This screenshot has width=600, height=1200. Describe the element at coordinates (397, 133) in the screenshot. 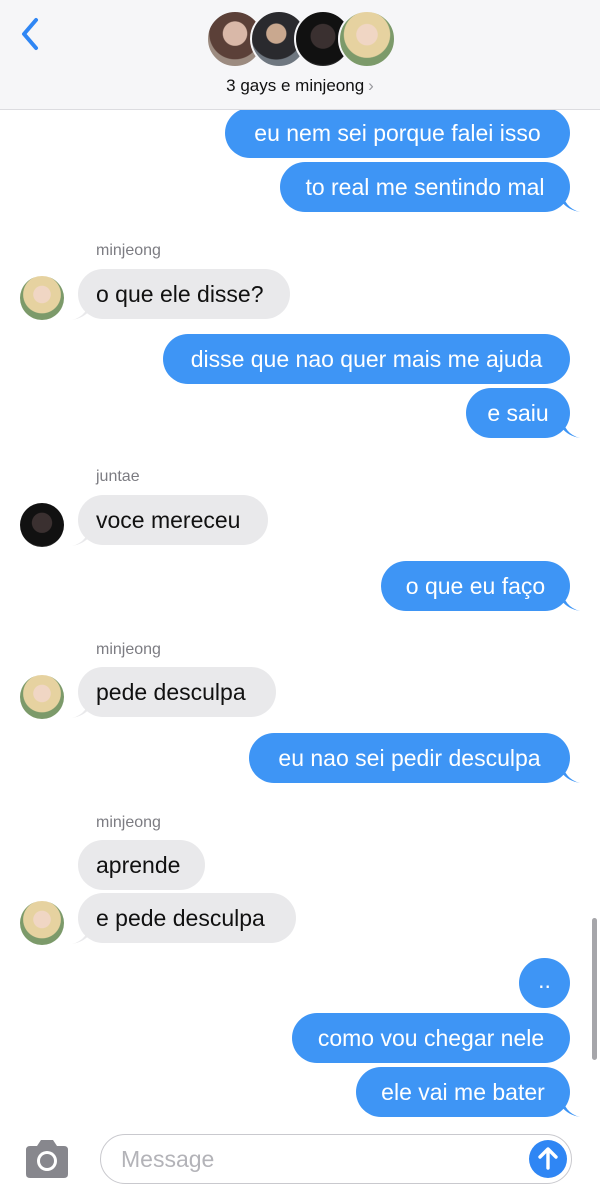

I see `message-bubble-outgoing: eu nem sei porque falei isso` at that location.